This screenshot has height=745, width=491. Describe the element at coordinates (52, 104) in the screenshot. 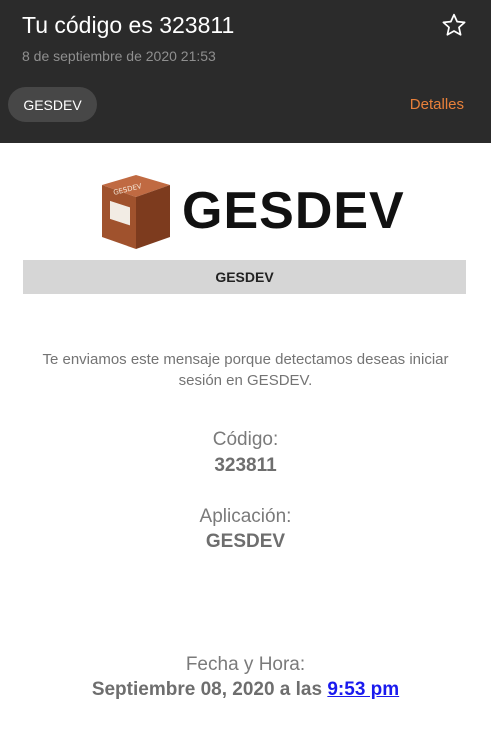

I see `sender-chip: GESDEV` at that location.